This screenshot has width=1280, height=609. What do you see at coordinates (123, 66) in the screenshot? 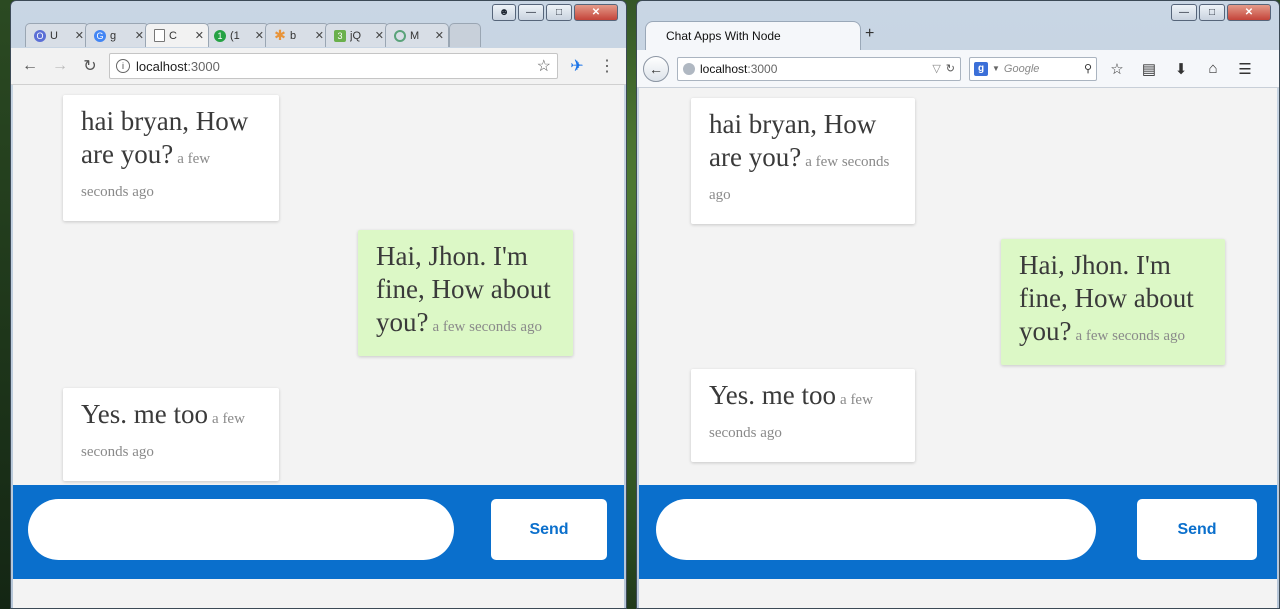
I see `info-icon: i` at bounding box center [123, 66].